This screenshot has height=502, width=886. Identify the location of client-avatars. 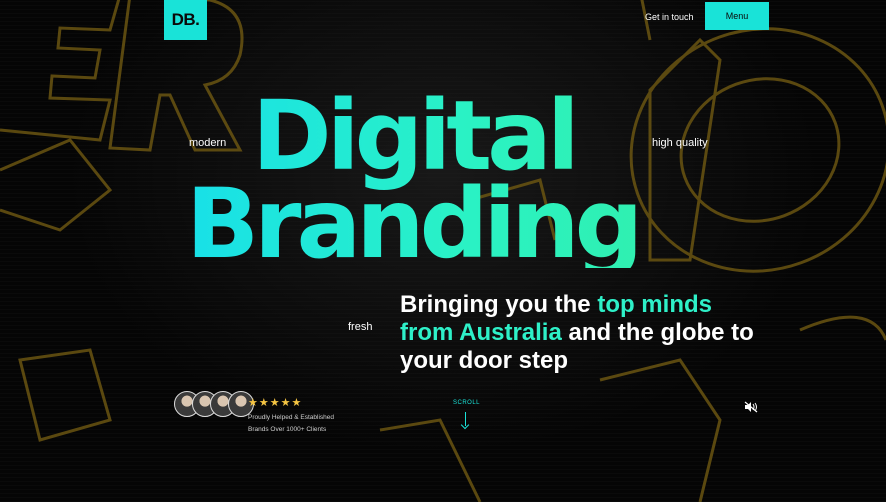
(214, 404).